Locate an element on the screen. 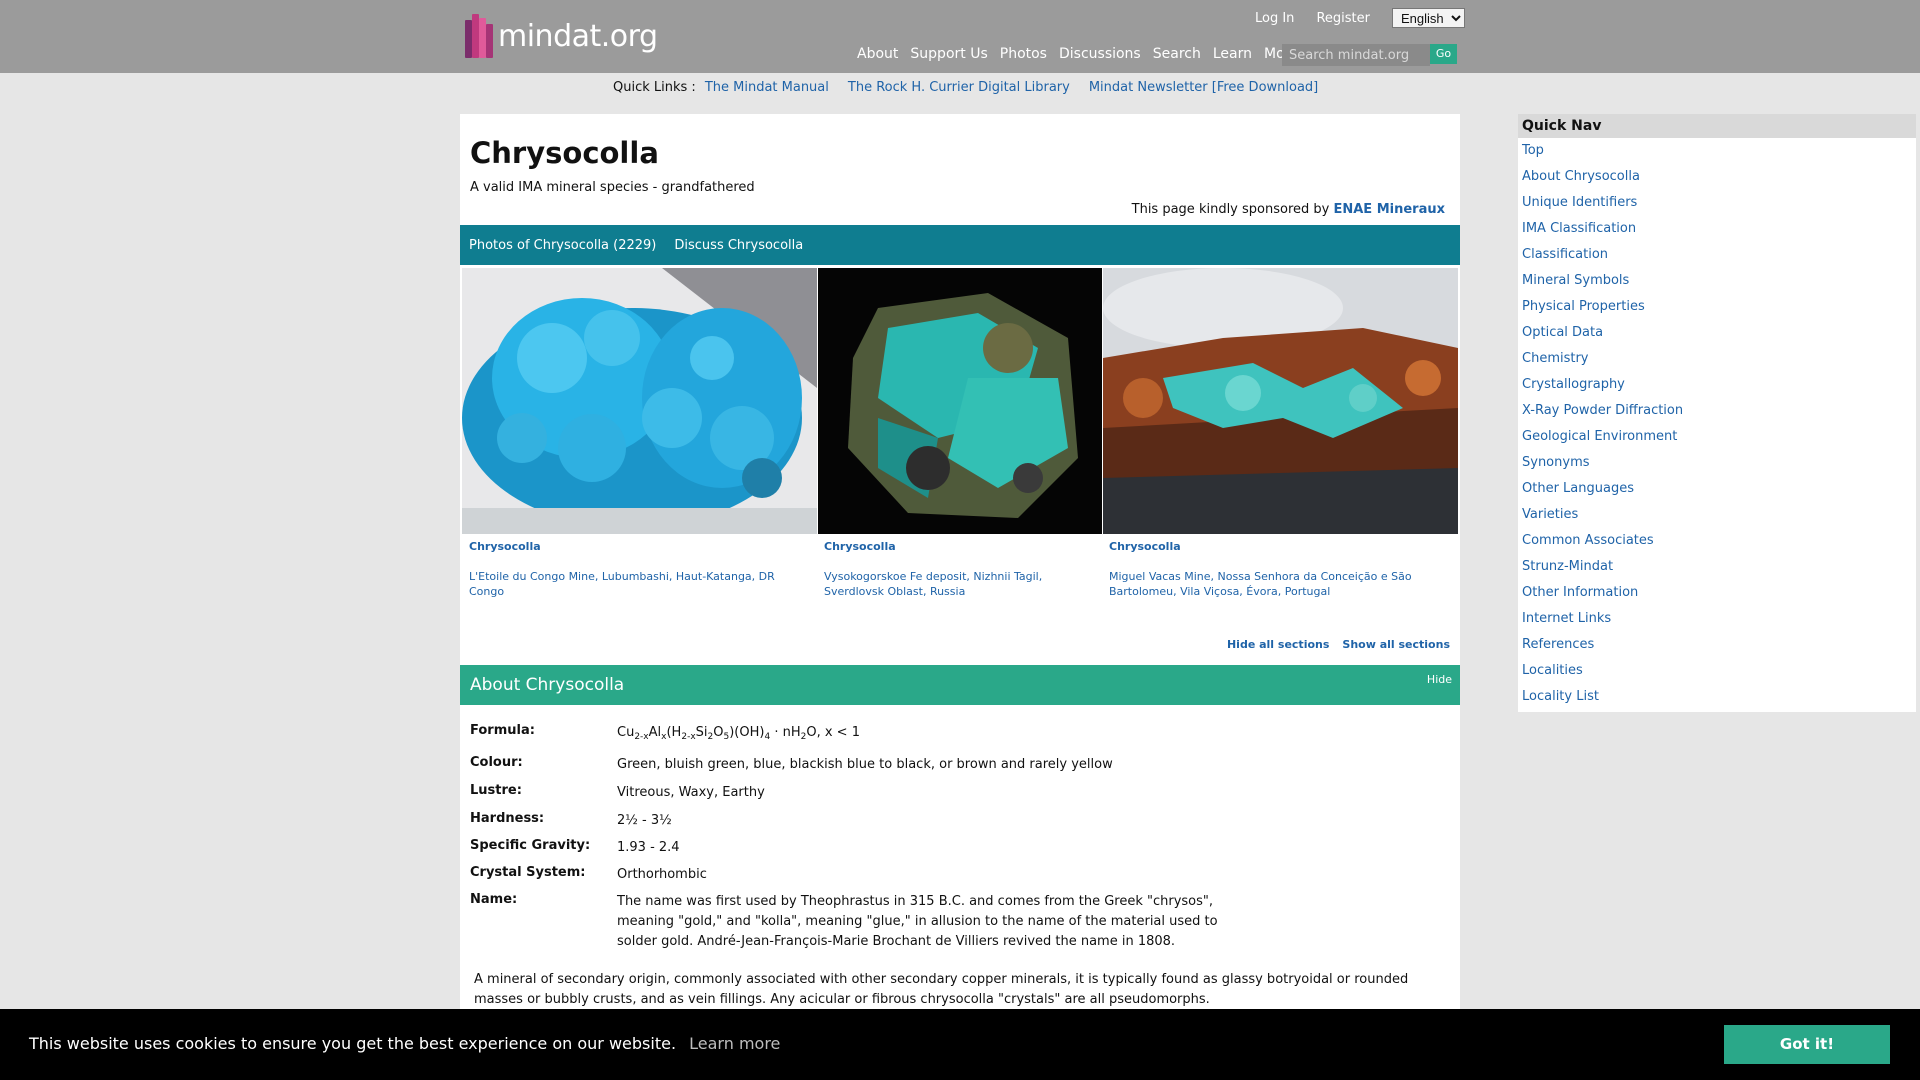 The height and width of the screenshot is (1080, 1920). quick-nav-item: Chemistry is located at coordinates (1719, 359).